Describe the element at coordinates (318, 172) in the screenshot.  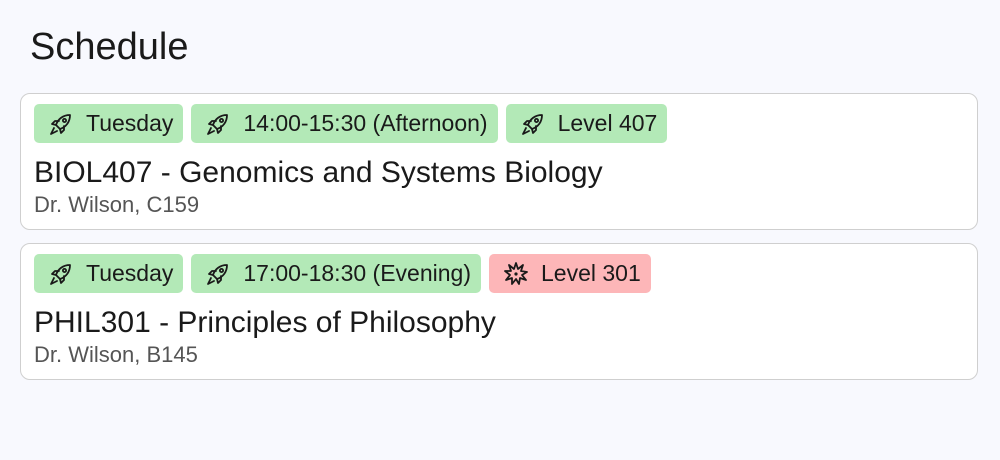
I see `course-title: BIOL407 - Genomics and Systems Biology` at that location.